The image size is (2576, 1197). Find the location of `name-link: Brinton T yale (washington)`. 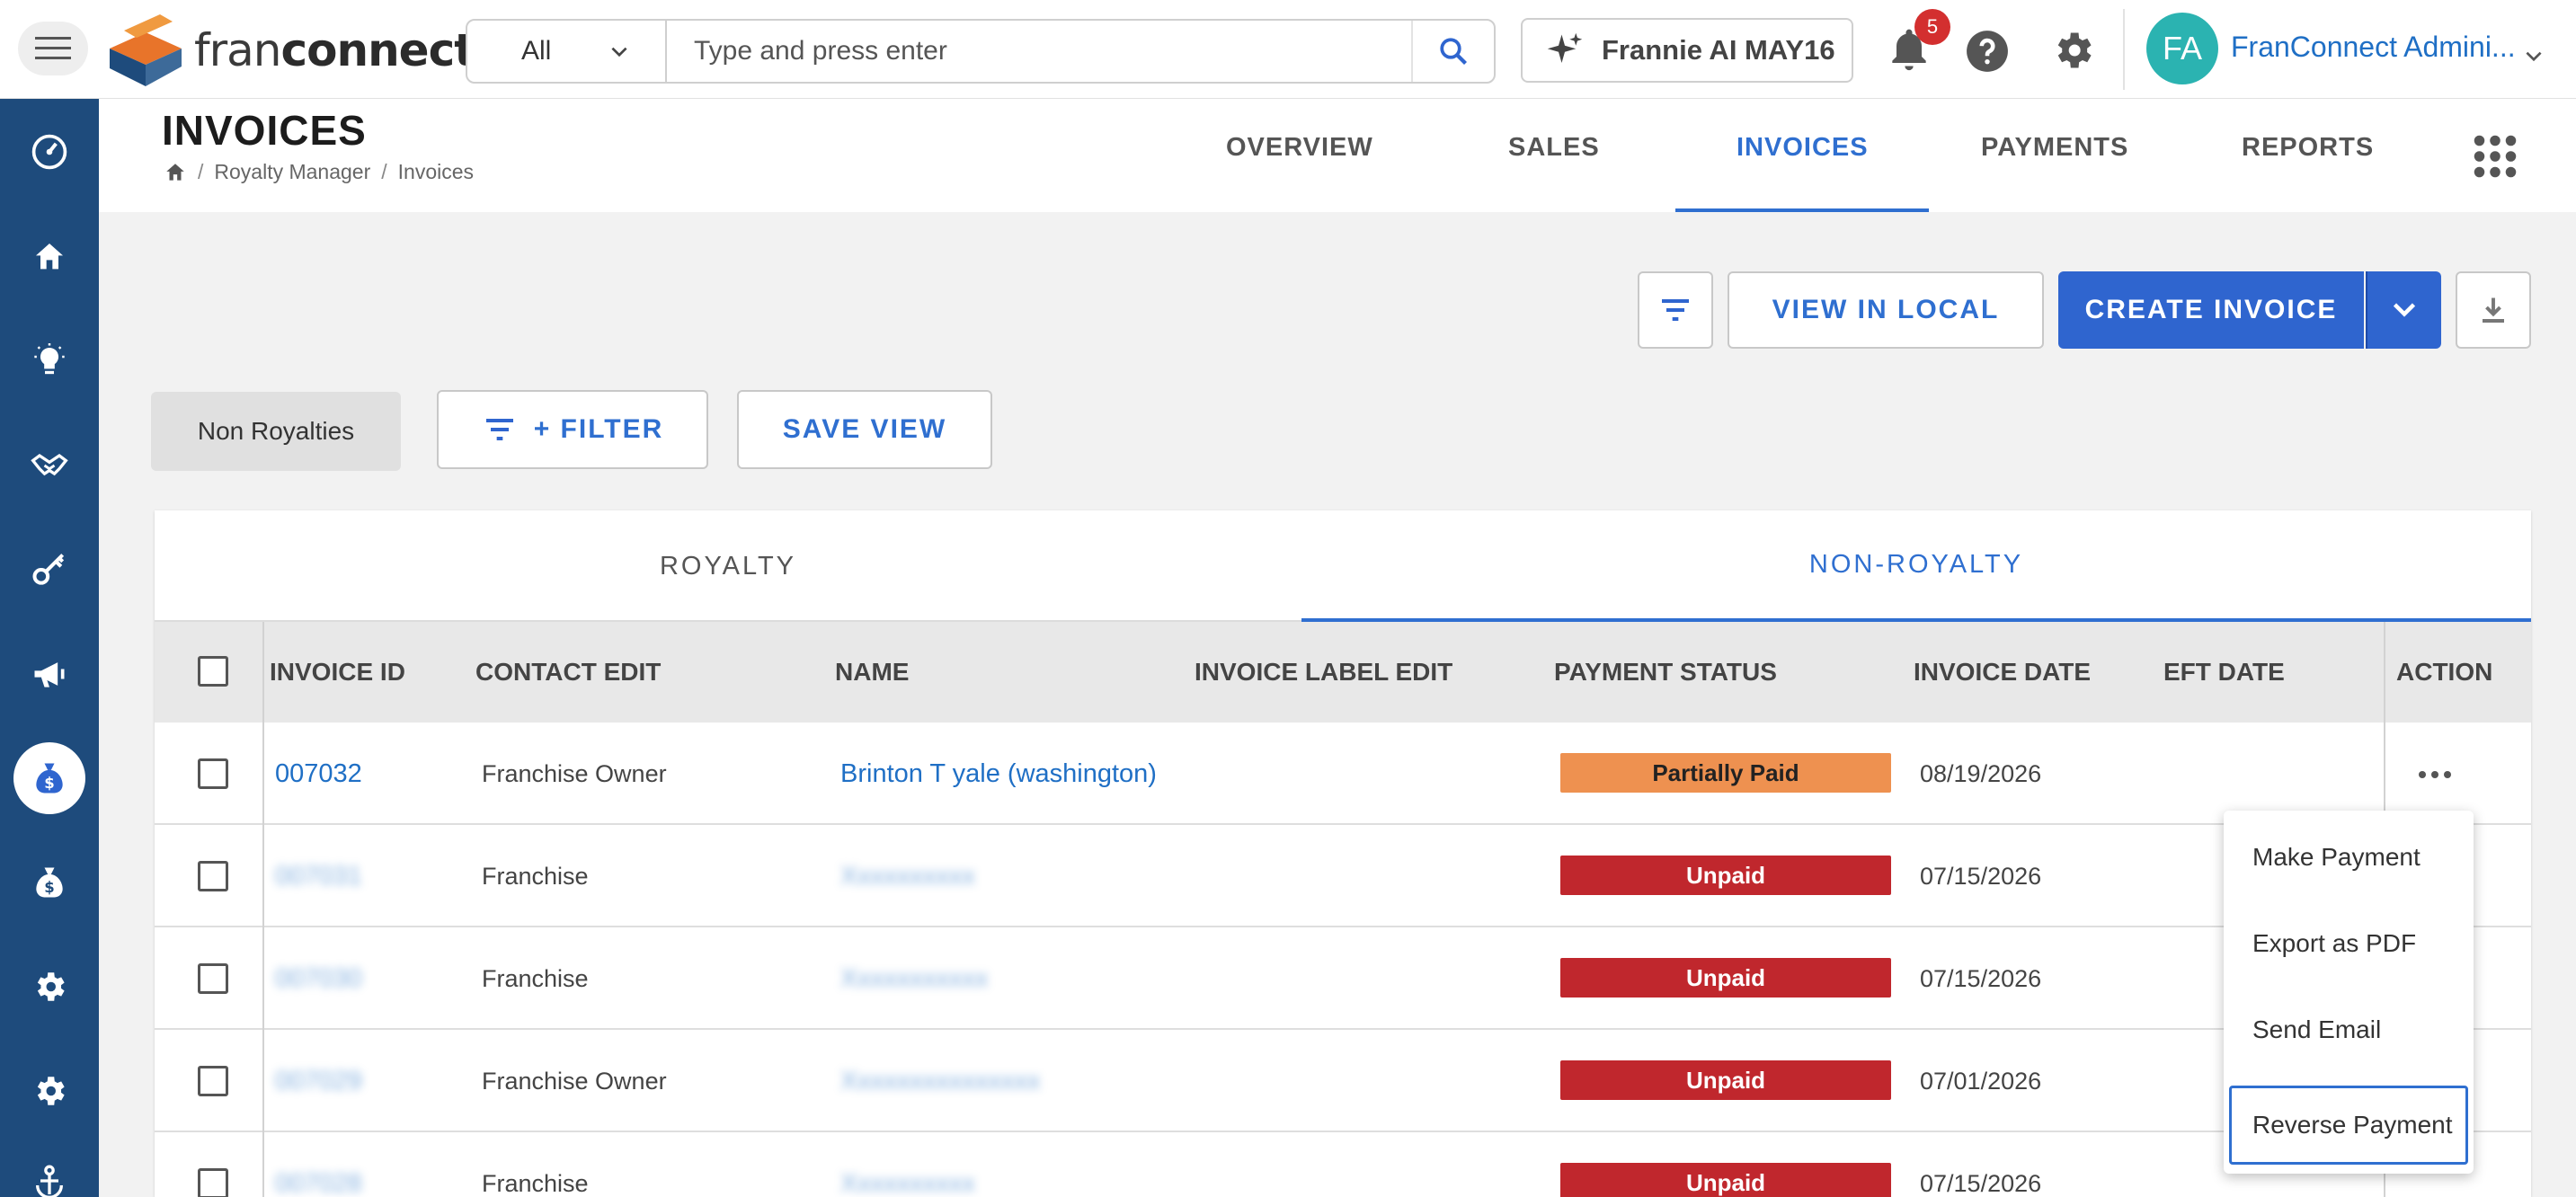

name-link: Brinton T yale (washington) is located at coordinates (998, 774).